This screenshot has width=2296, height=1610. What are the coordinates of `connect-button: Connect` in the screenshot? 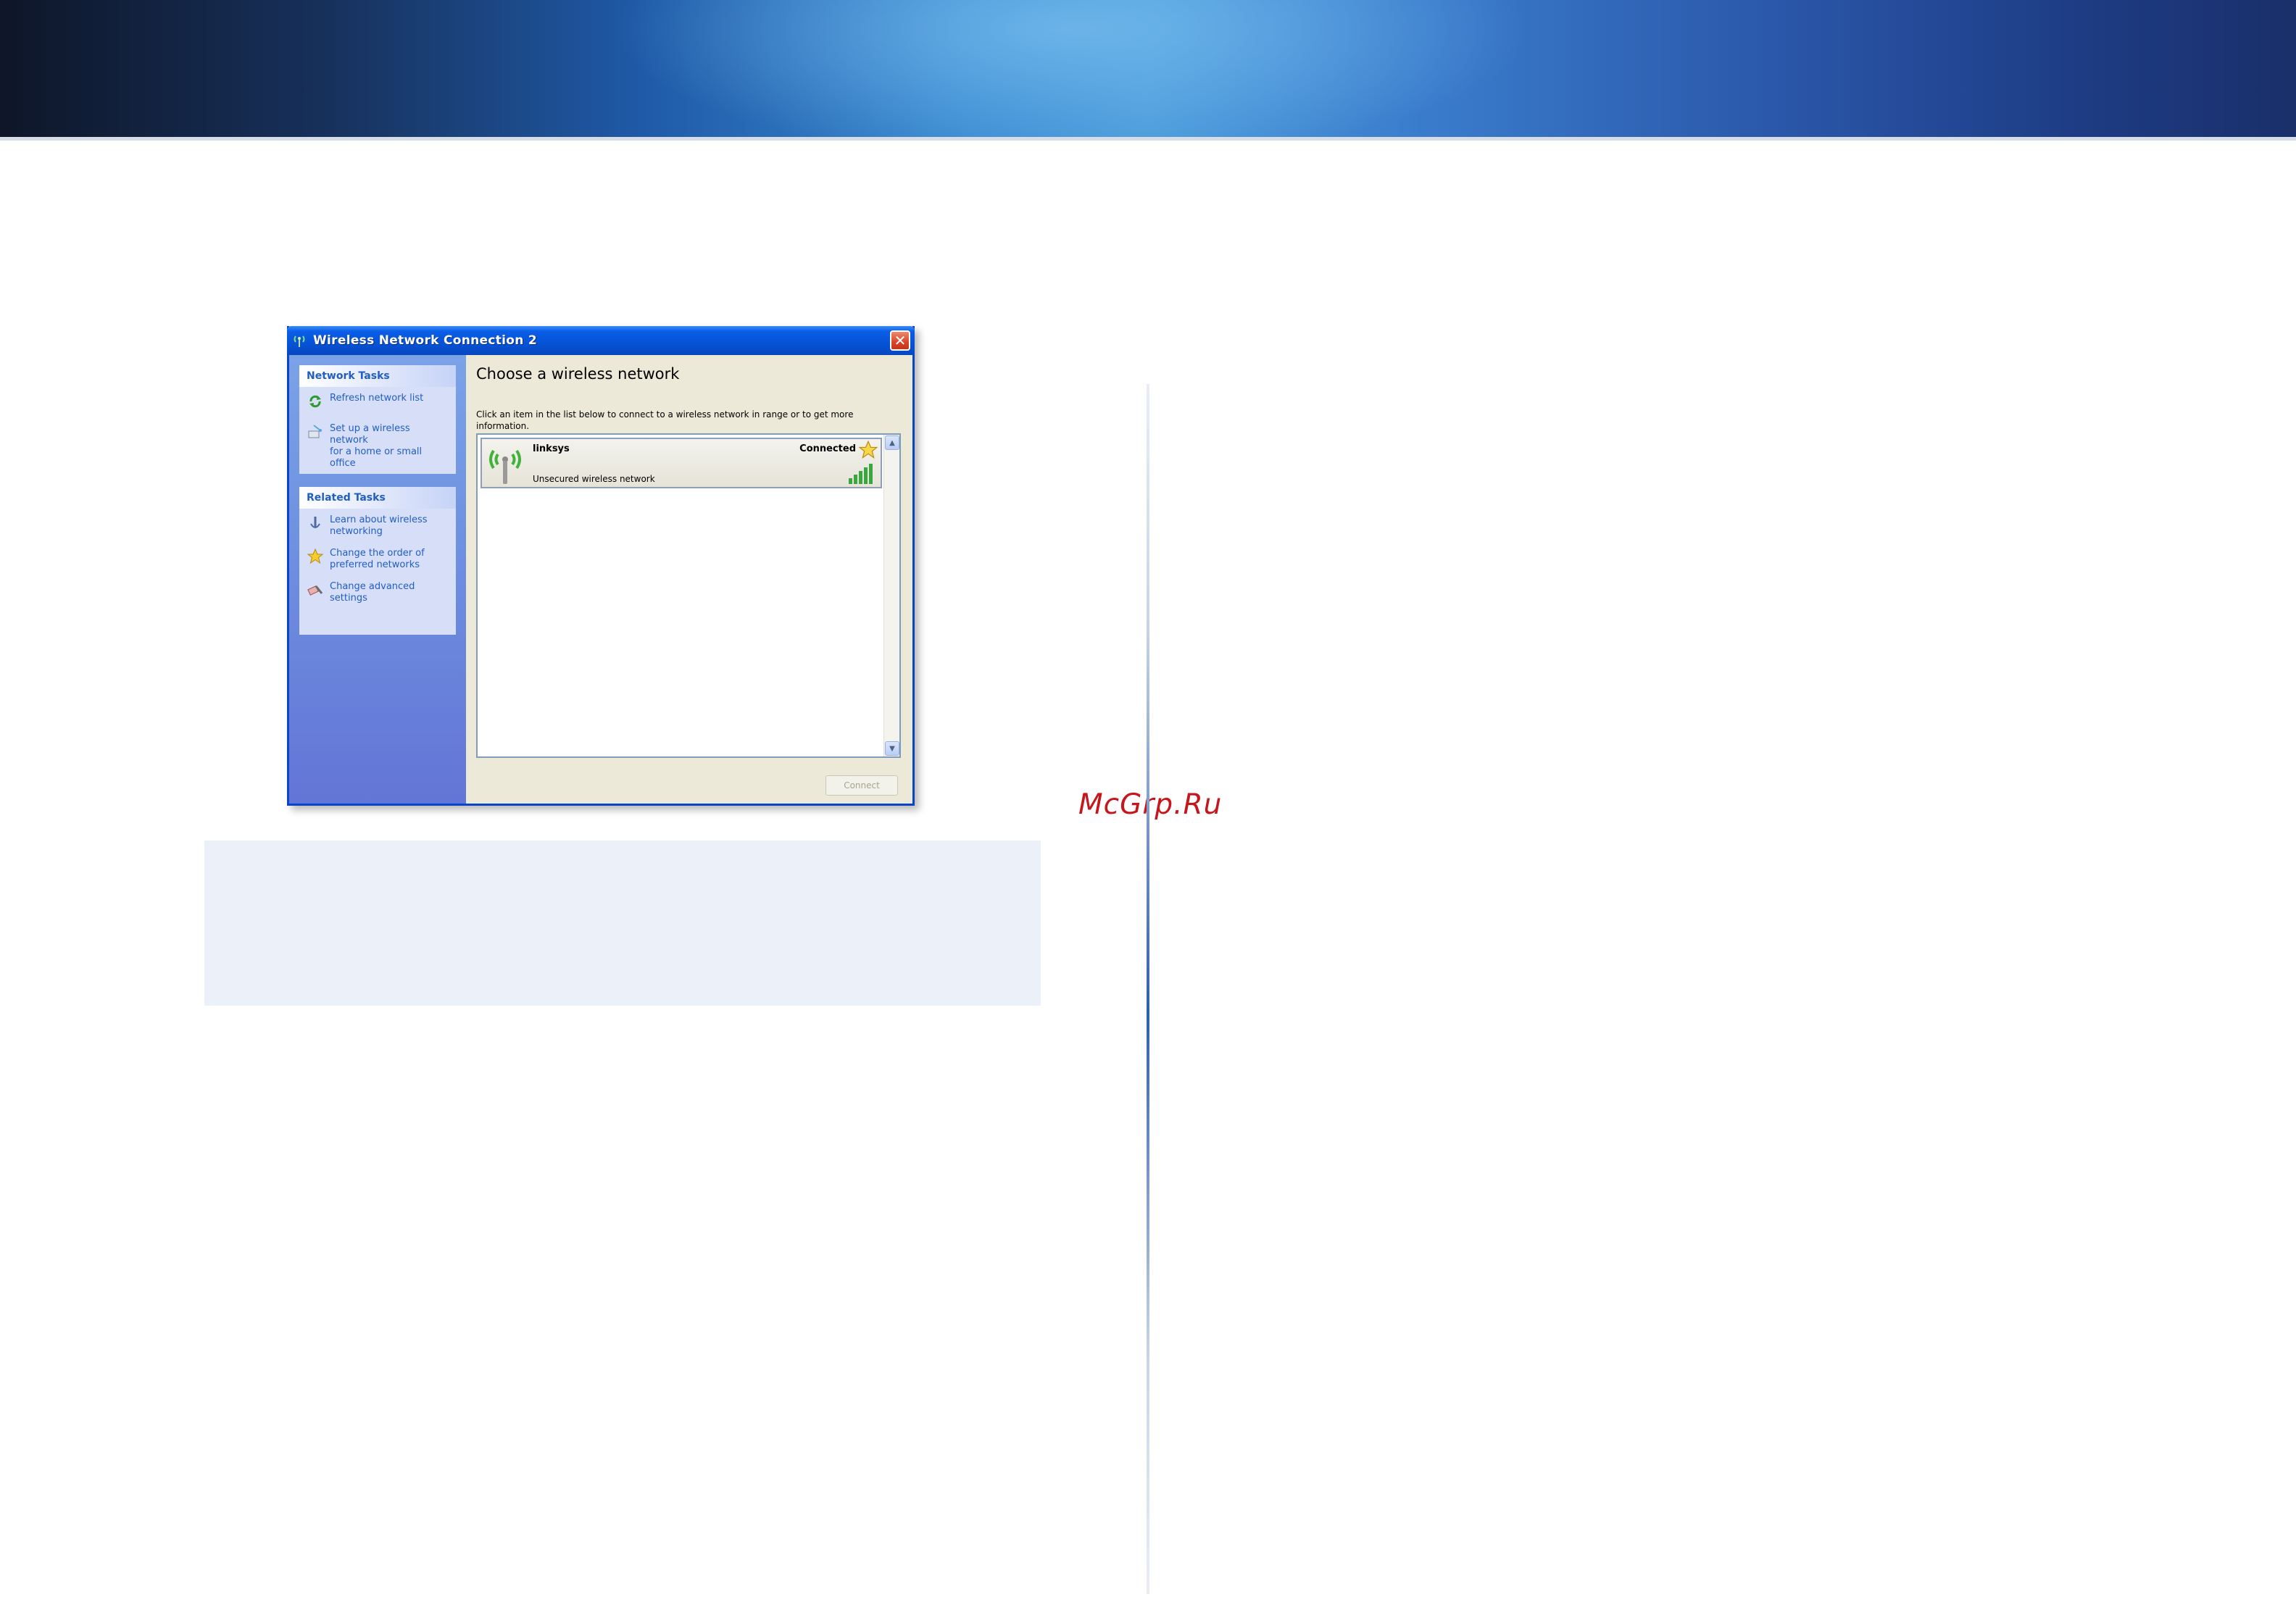 It's located at (861, 785).